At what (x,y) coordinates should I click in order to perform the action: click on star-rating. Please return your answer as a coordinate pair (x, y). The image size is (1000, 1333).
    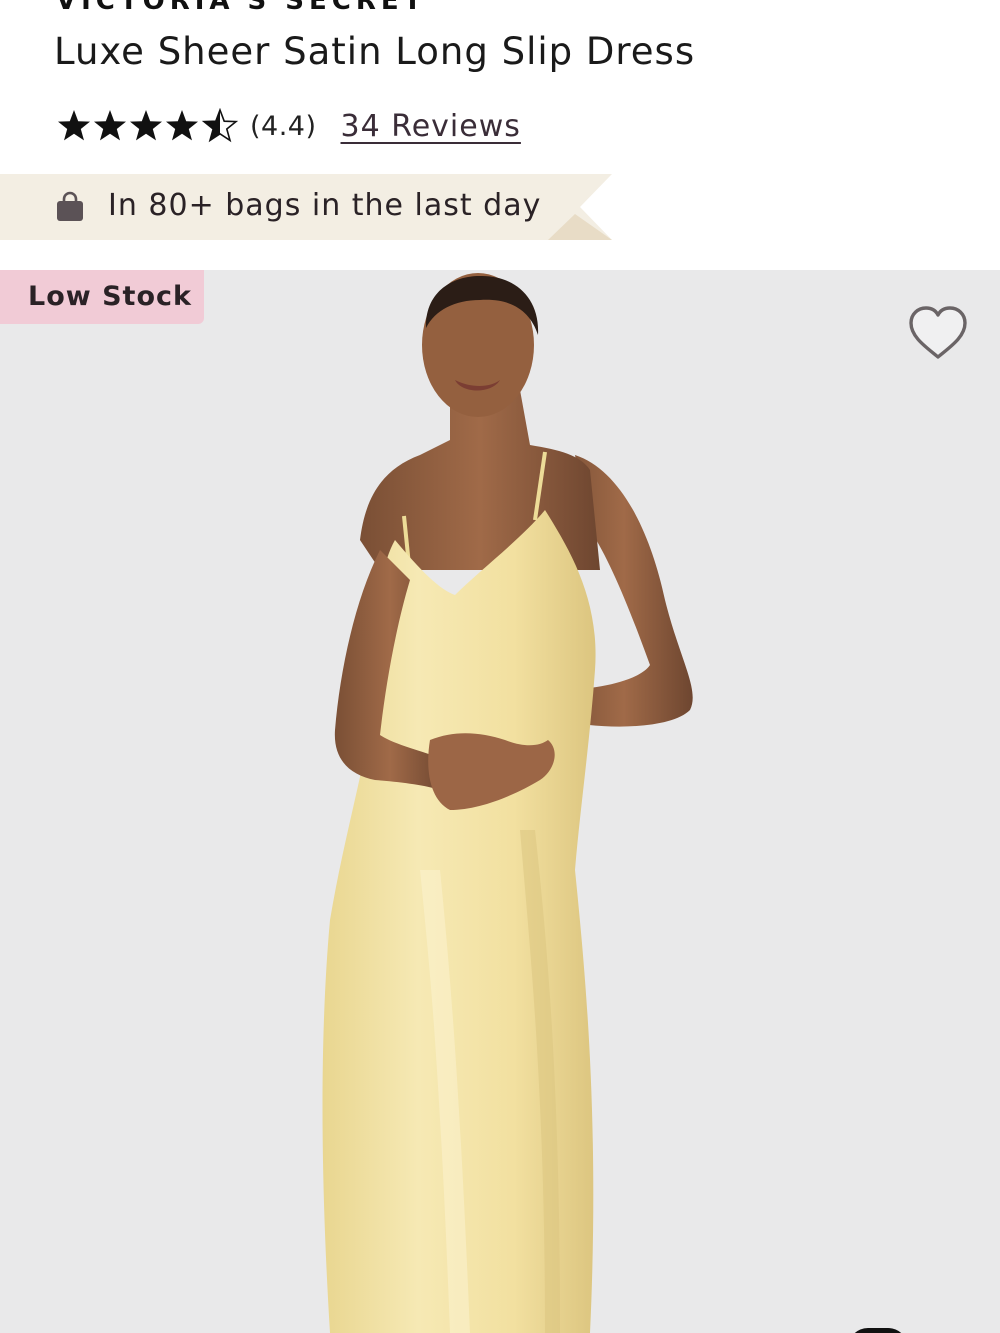
    Looking at the image, I should click on (147, 126).